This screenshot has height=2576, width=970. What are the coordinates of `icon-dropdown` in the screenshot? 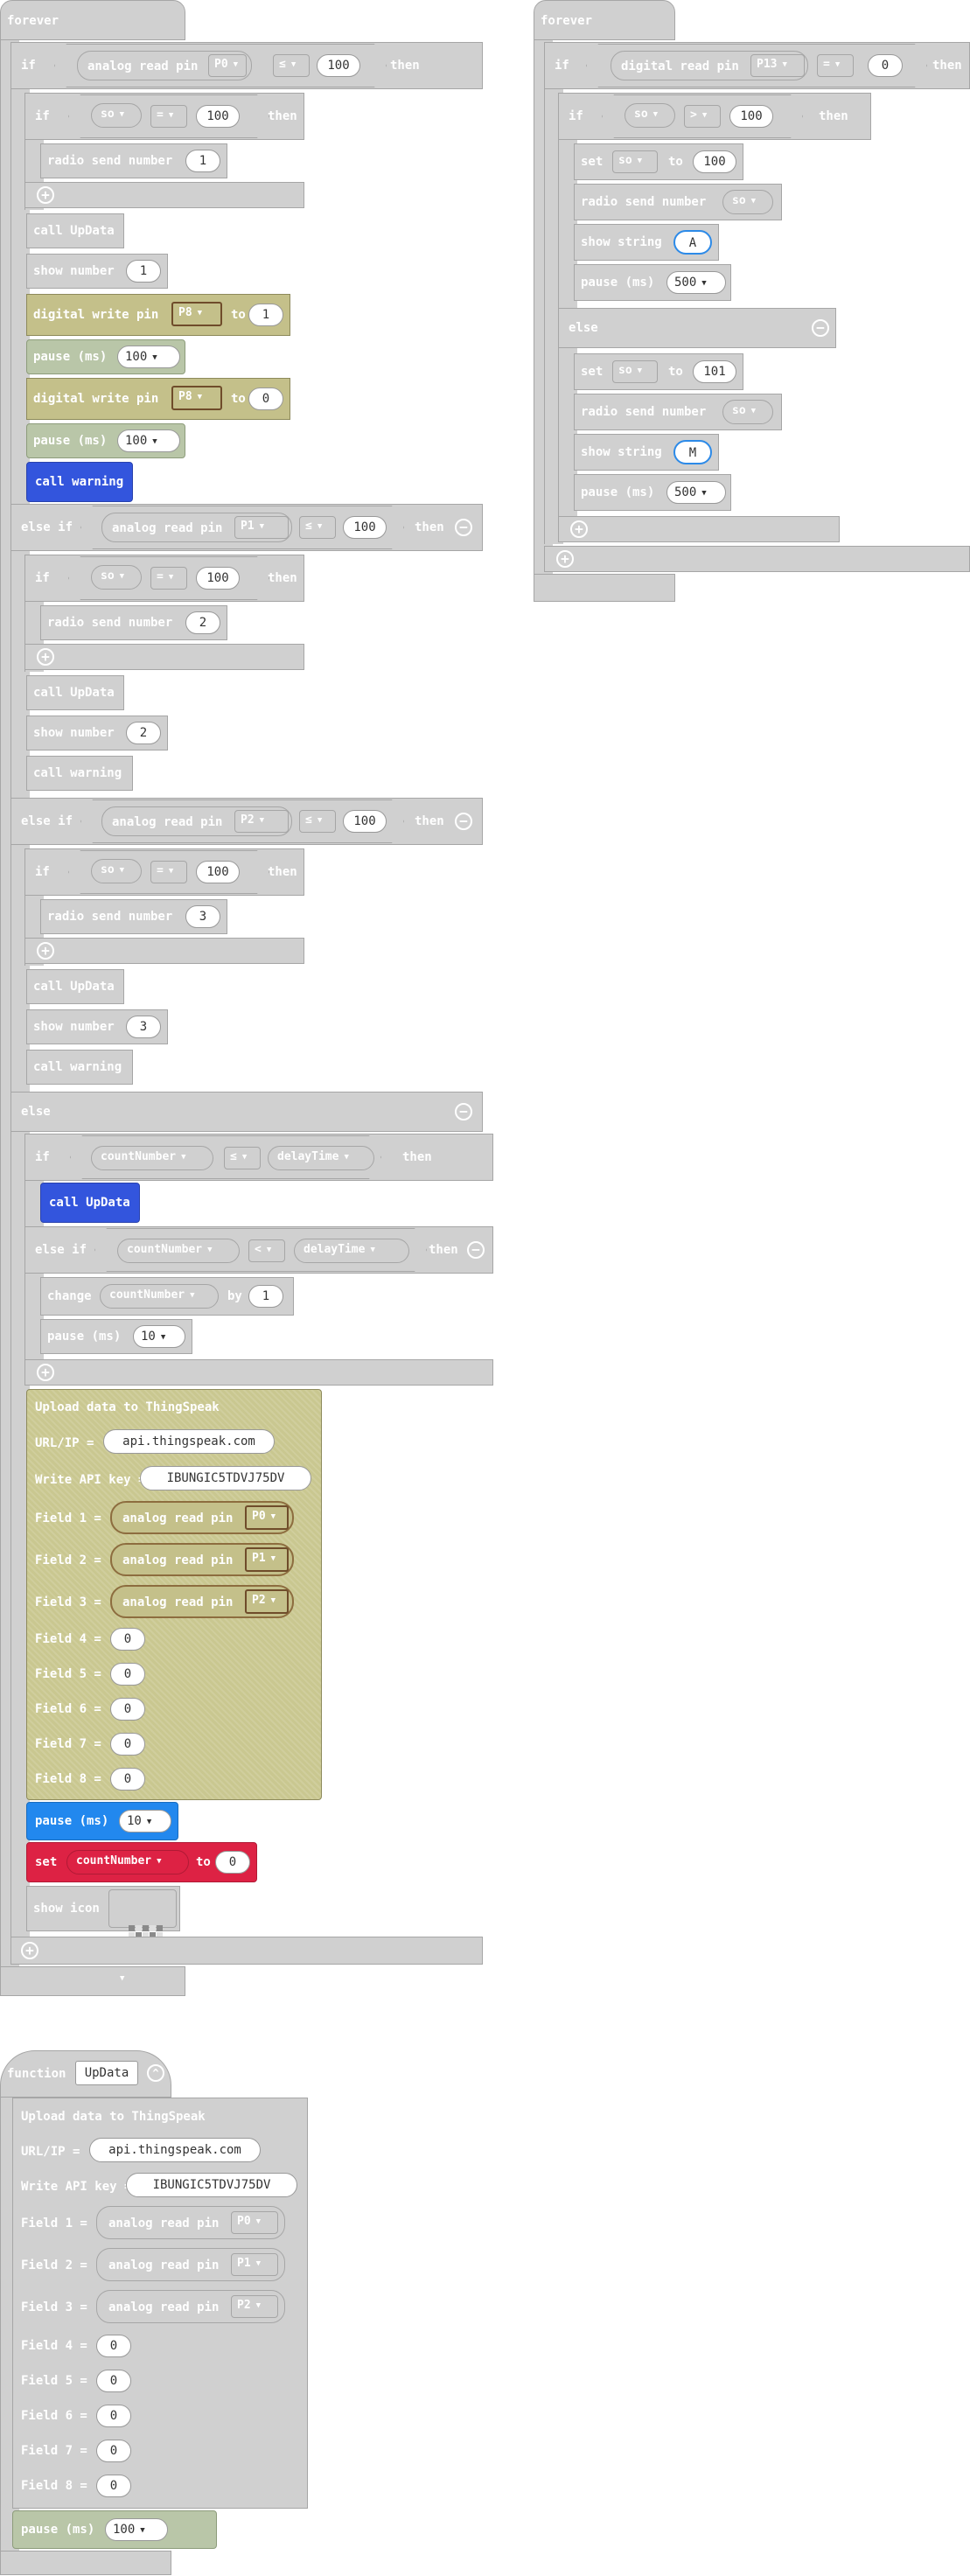 It's located at (142, 1924).